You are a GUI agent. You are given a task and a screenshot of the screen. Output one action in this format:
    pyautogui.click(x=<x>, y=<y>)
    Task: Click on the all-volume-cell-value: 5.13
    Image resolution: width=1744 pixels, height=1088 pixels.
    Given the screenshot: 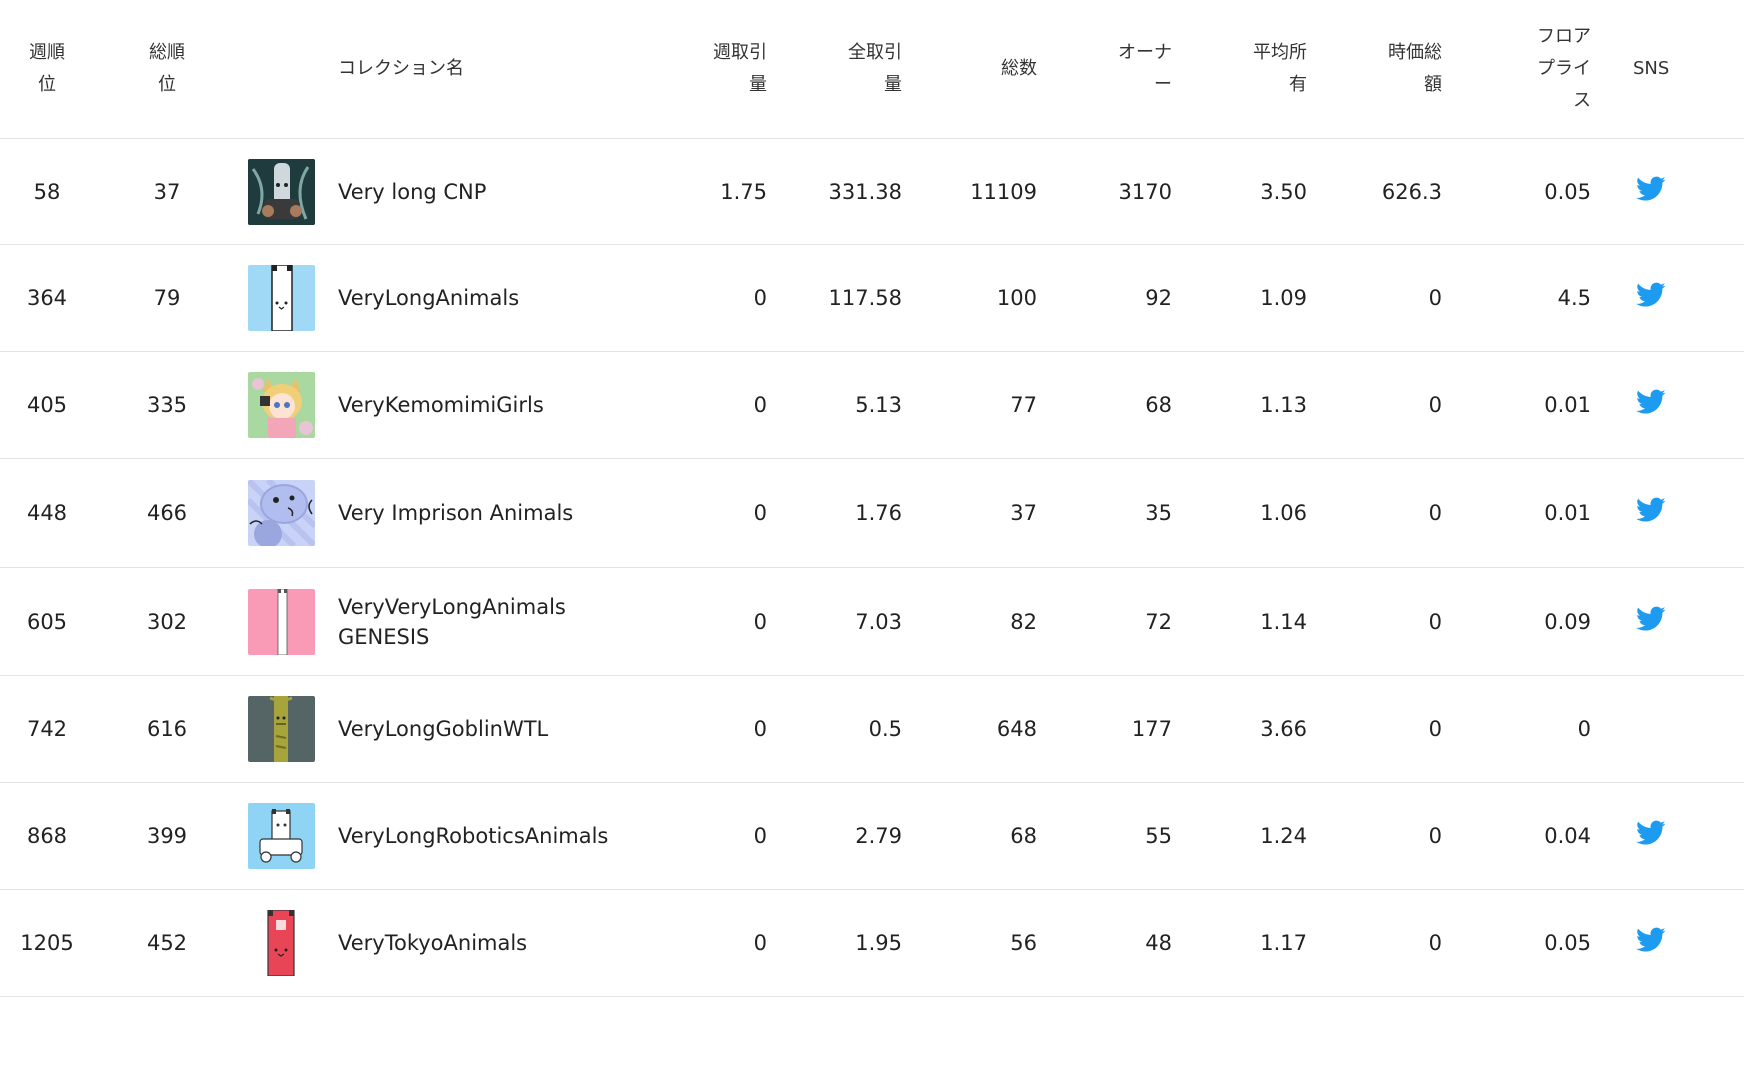 What is the action you would take?
    pyautogui.click(x=878, y=405)
    